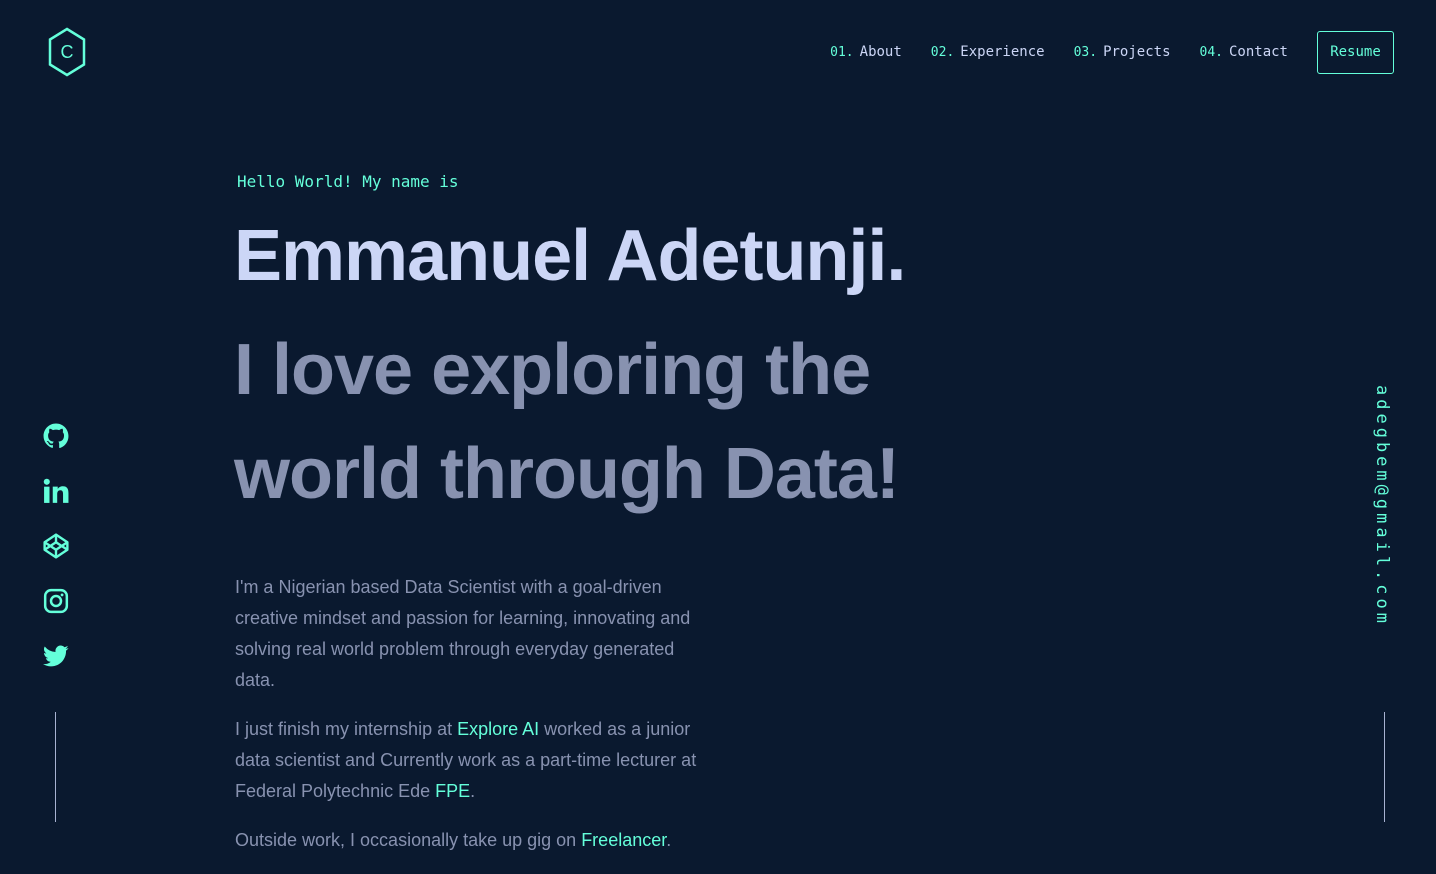 Image resolution: width=1436 pixels, height=874 pixels. What do you see at coordinates (55, 767) in the screenshot?
I see `left-divider-line` at bounding box center [55, 767].